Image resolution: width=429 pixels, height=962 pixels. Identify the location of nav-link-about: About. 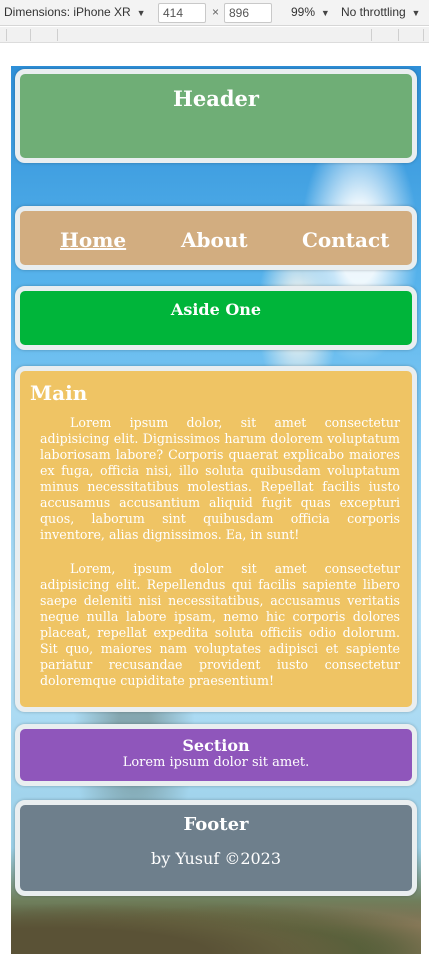
(214, 240).